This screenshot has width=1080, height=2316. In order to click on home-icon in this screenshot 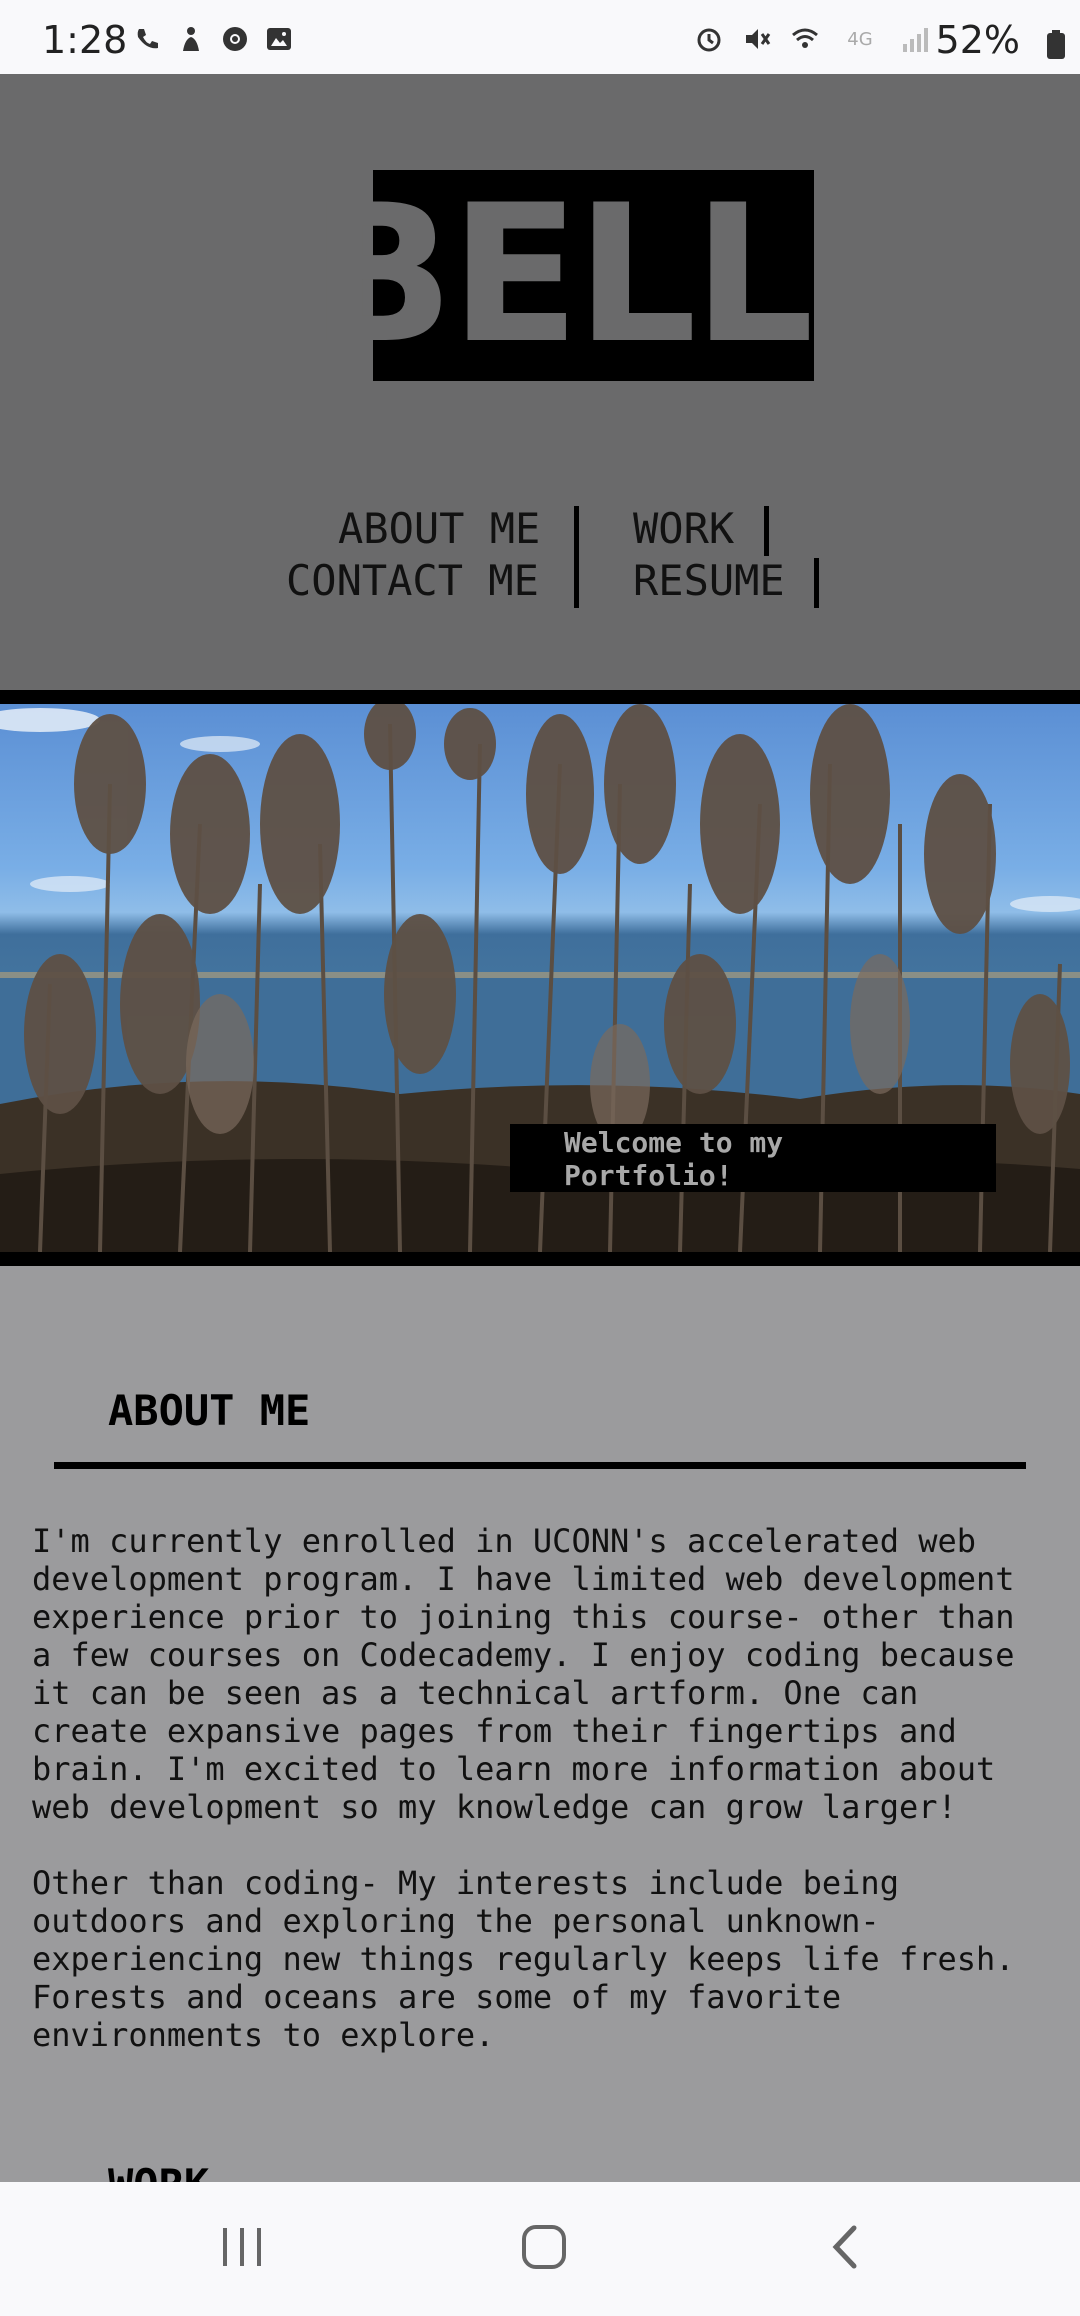, I will do `click(544, 2247)`.